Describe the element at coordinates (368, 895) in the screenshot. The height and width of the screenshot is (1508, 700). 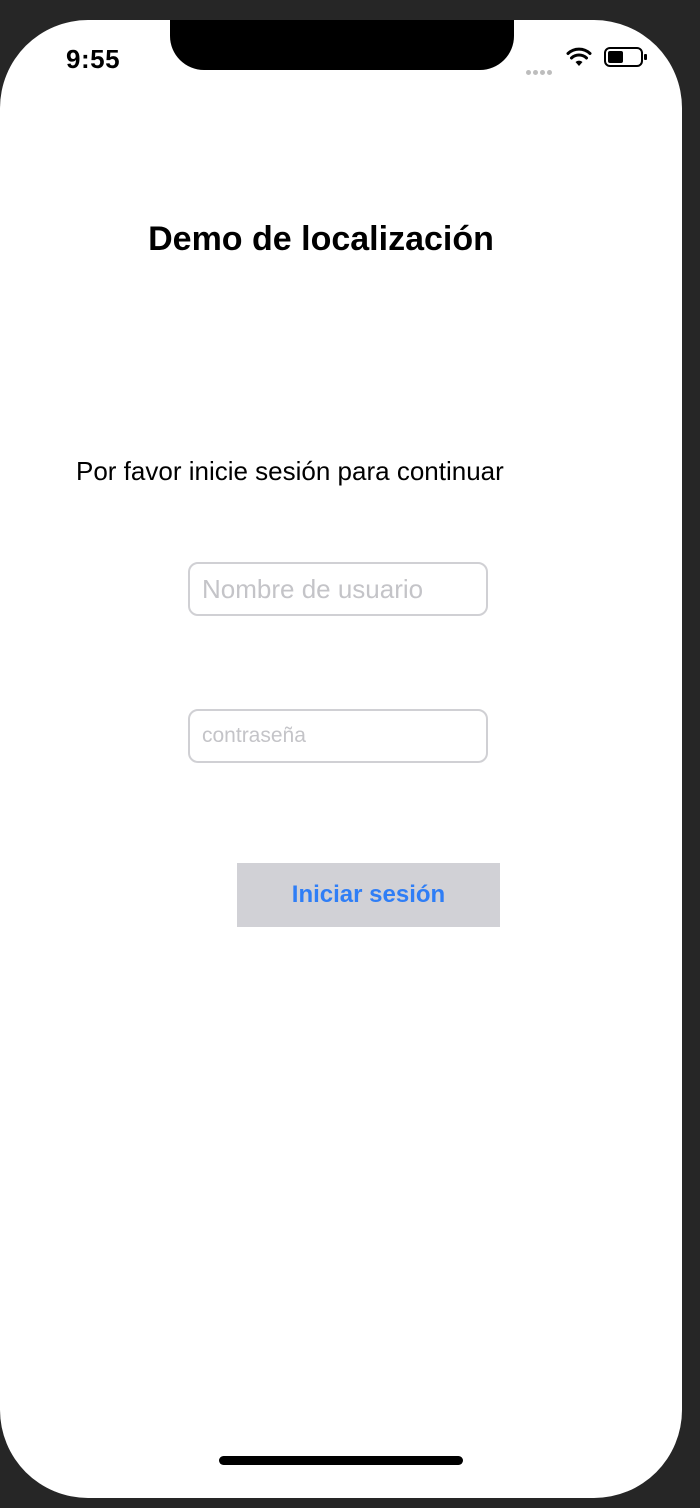
I see `login-button: Iniciar sesión` at that location.